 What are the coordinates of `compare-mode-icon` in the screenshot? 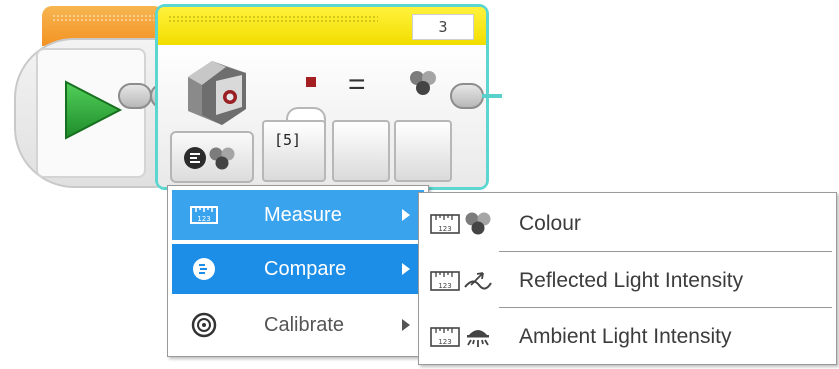 It's located at (209, 158).